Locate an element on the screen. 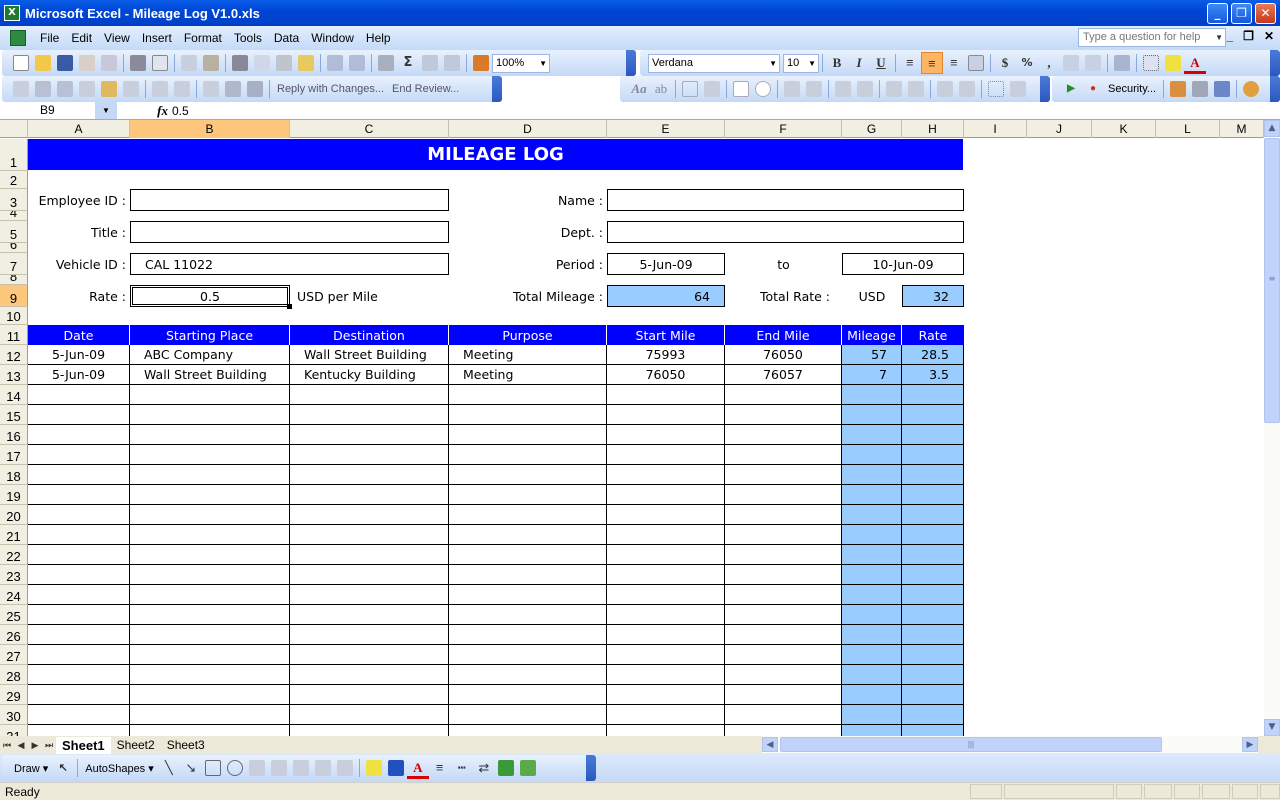  row-header-5: 5 is located at coordinates (14, 232).